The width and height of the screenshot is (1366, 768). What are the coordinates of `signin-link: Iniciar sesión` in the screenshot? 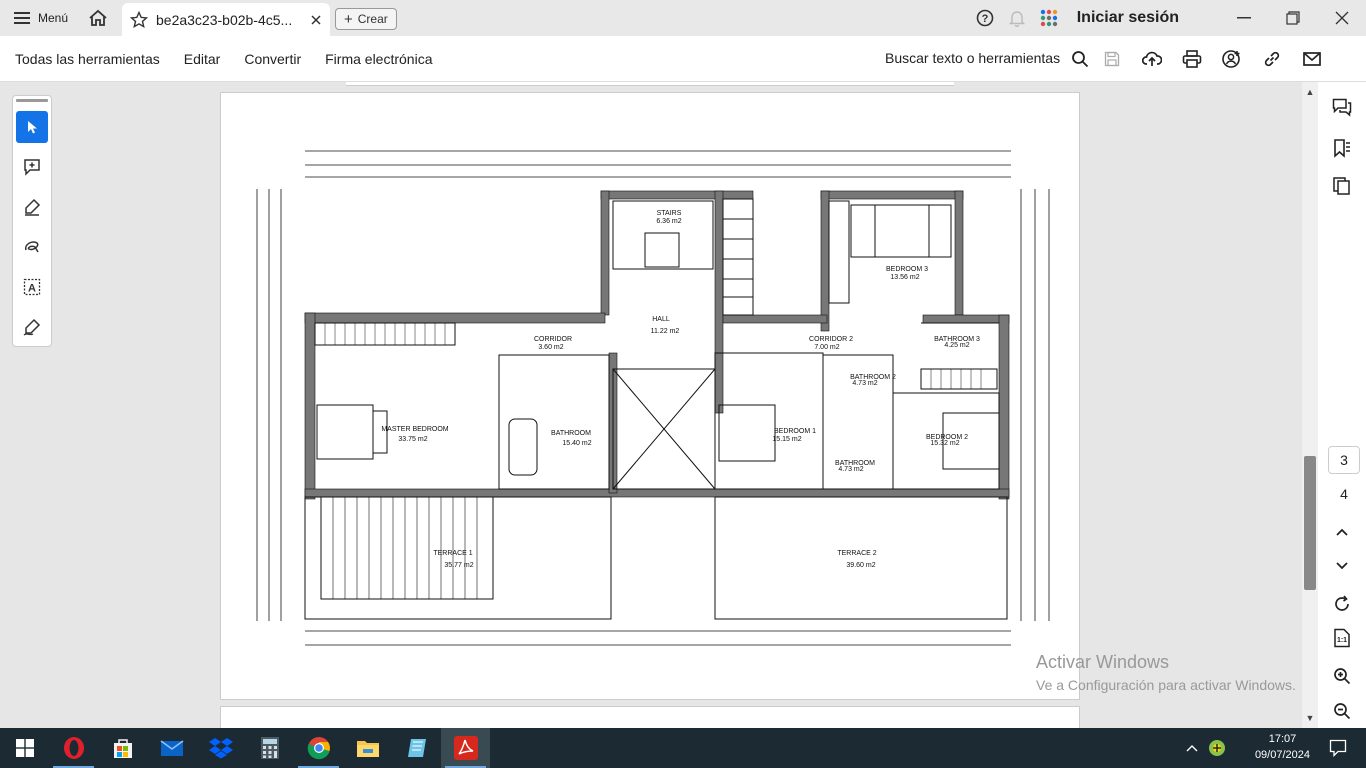 It's located at (1128, 18).